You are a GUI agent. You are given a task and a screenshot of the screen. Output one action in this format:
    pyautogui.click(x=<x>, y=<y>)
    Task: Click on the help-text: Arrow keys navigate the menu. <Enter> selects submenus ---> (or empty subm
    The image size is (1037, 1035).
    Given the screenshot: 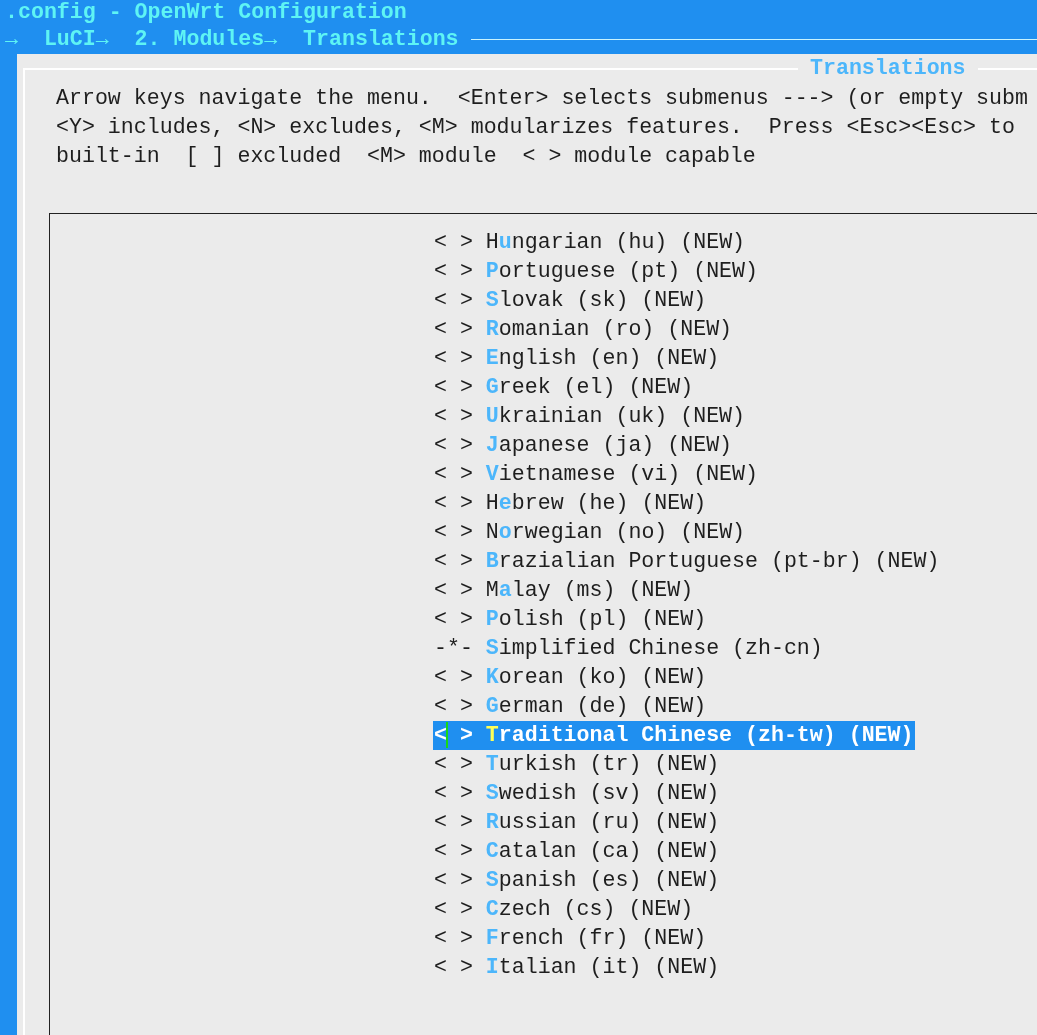 What is the action you would take?
    pyautogui.click(x=542, y=98)
    